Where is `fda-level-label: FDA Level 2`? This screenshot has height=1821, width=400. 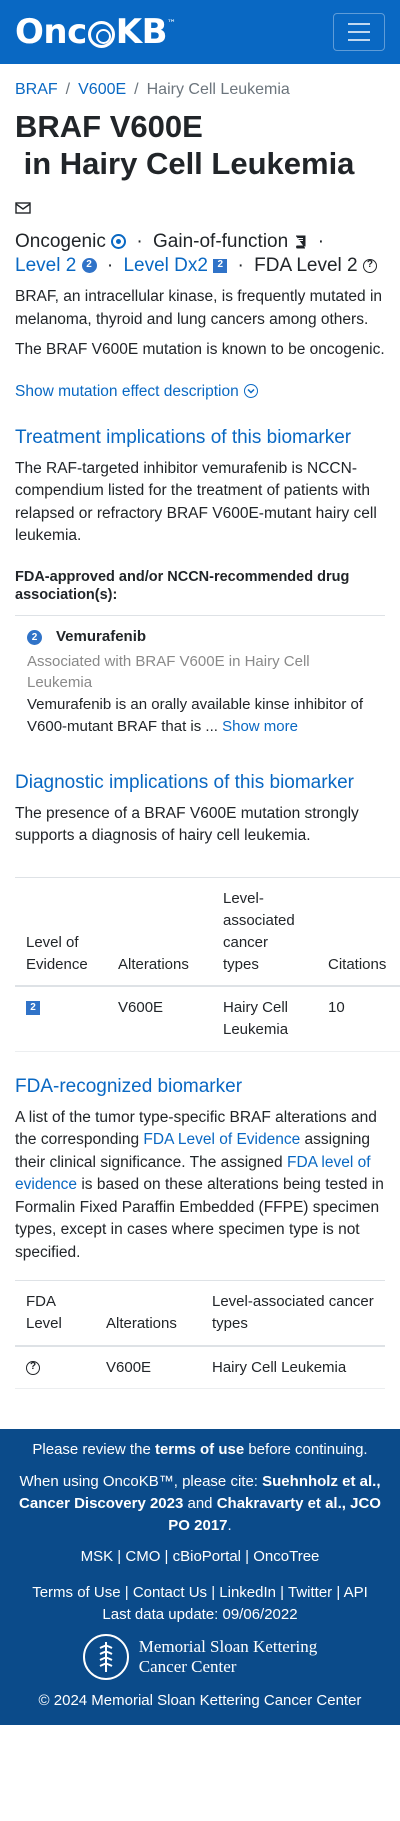 fda-level-label: FDA Level 2 is located at coordinates (306, 265).